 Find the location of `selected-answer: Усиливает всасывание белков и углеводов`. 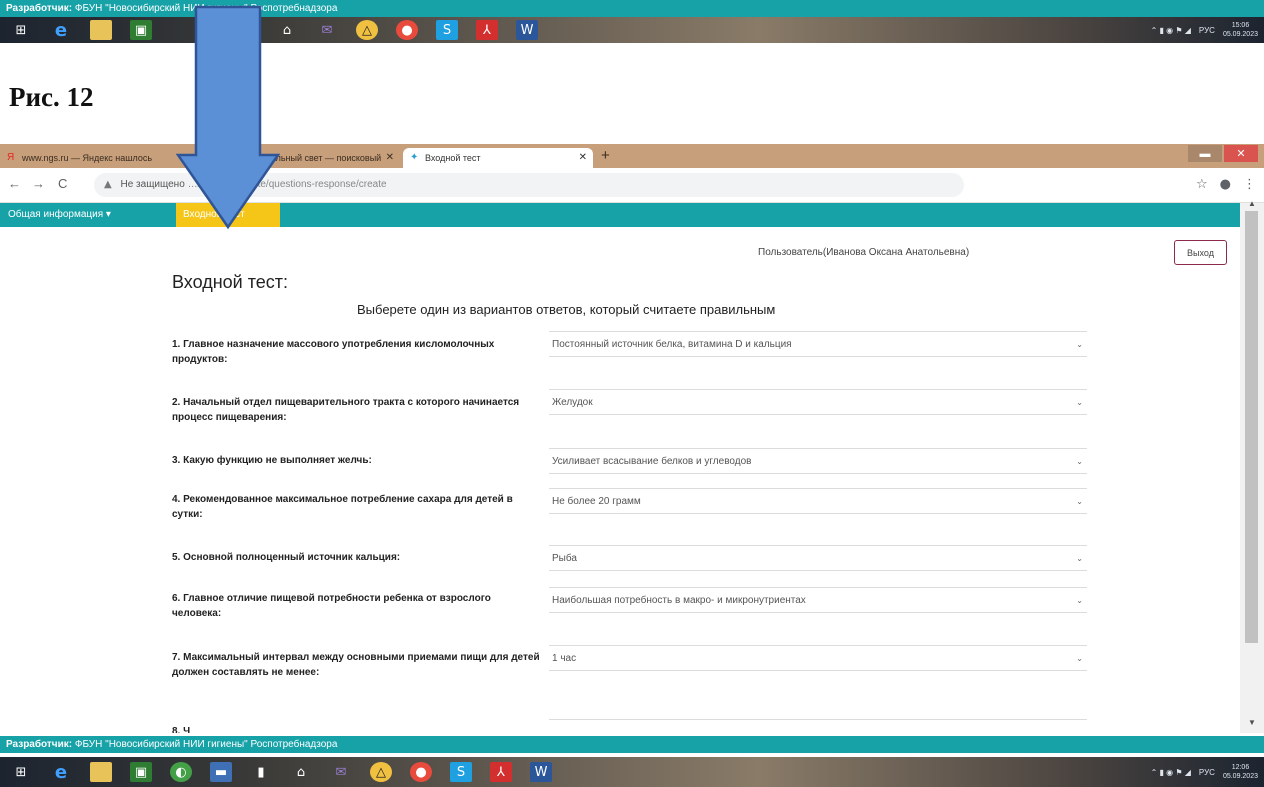

selected-answer: Усиливает всасывание белков и углеводов is located at coordinates (652, 461).